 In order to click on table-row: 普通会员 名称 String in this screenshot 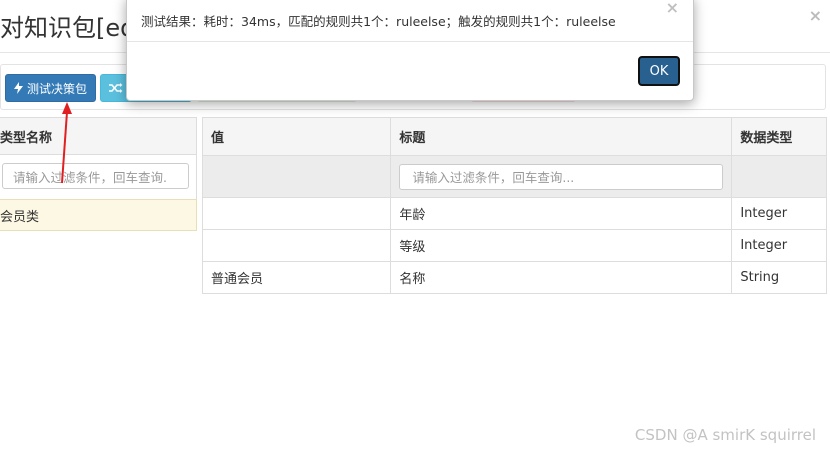, I will do `click(514, 277)`.